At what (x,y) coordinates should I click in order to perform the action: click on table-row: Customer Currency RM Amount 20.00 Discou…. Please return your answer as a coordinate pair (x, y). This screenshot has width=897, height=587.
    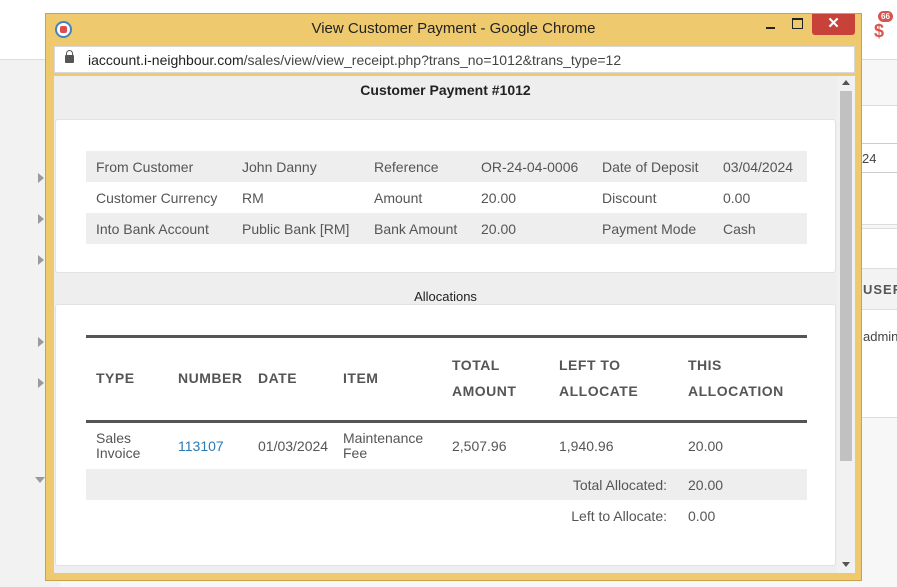
    Looking at the image, I should click on (446, 197).